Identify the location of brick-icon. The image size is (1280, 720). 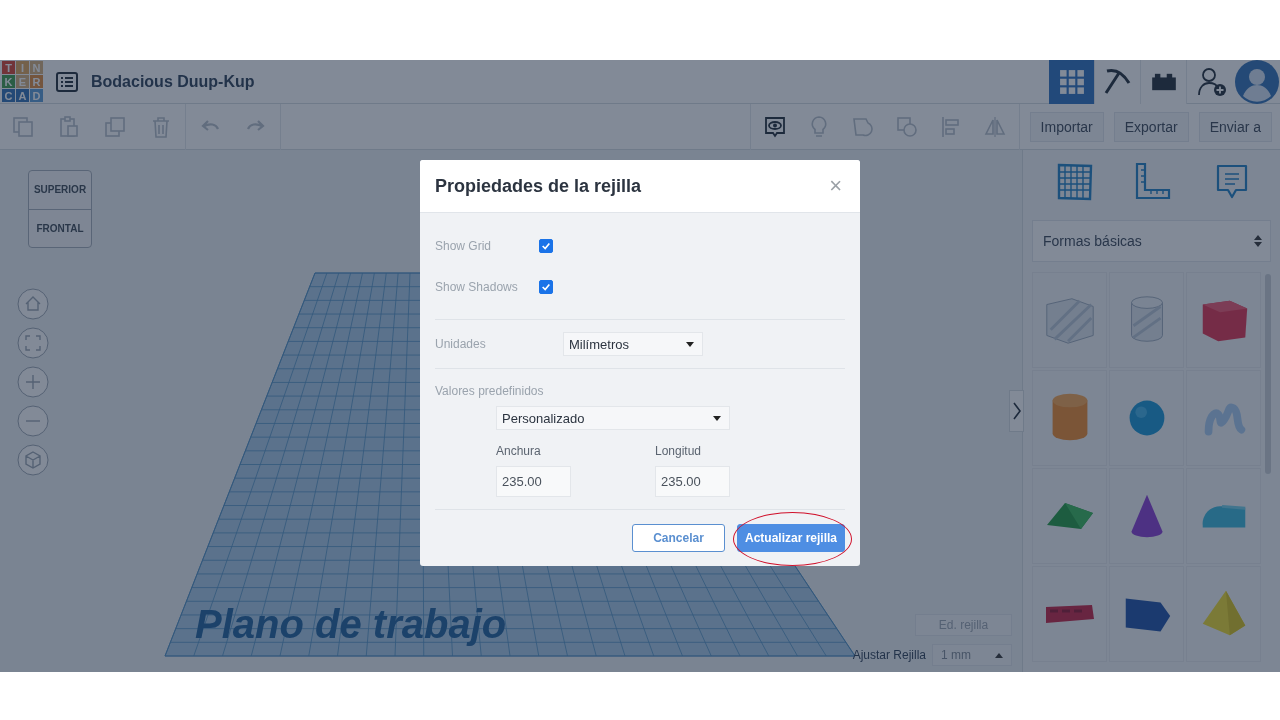
(1163, 81).